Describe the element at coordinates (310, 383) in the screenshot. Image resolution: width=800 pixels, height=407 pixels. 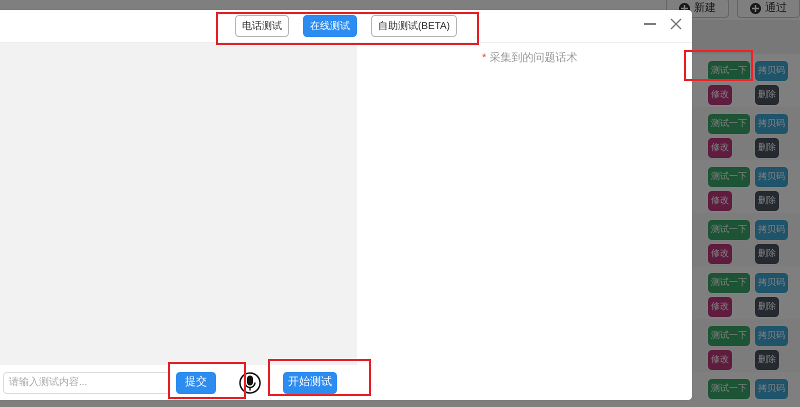
I see `start-test-button: 开始测试` at that location.